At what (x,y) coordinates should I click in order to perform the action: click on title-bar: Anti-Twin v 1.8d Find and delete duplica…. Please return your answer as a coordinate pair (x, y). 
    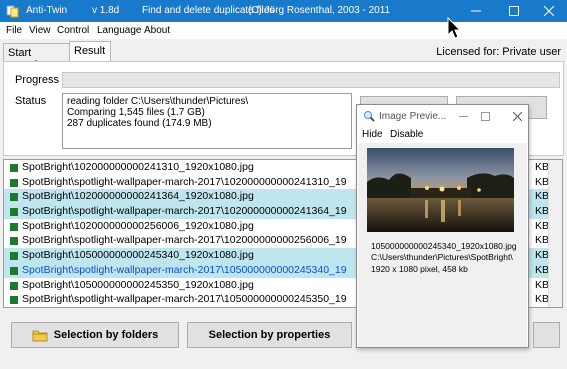
    Looking at the image, I should click on (283, 11).